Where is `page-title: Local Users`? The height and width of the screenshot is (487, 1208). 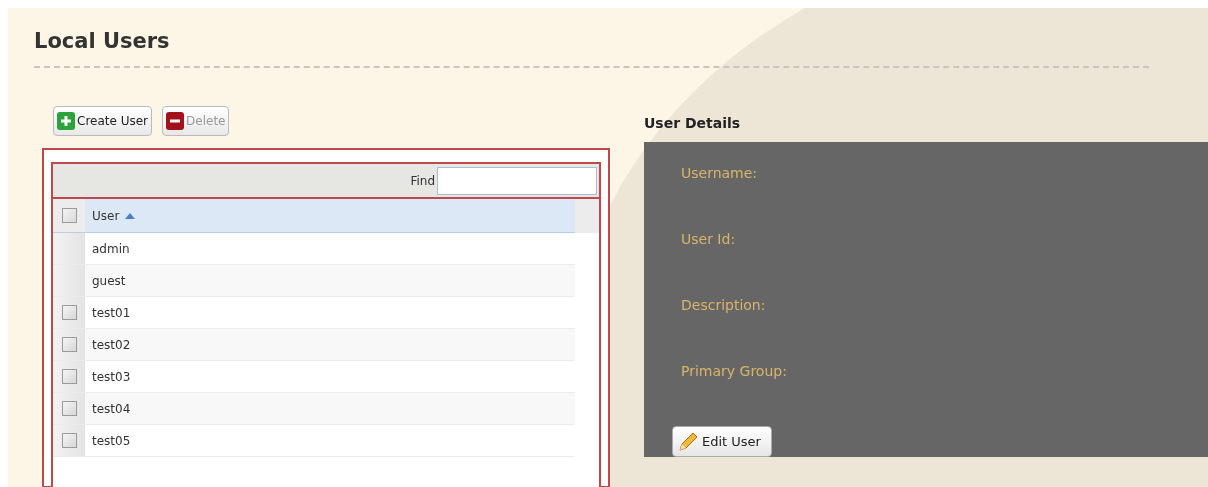
page-title: Local Users is located at coordinates (102, 41).